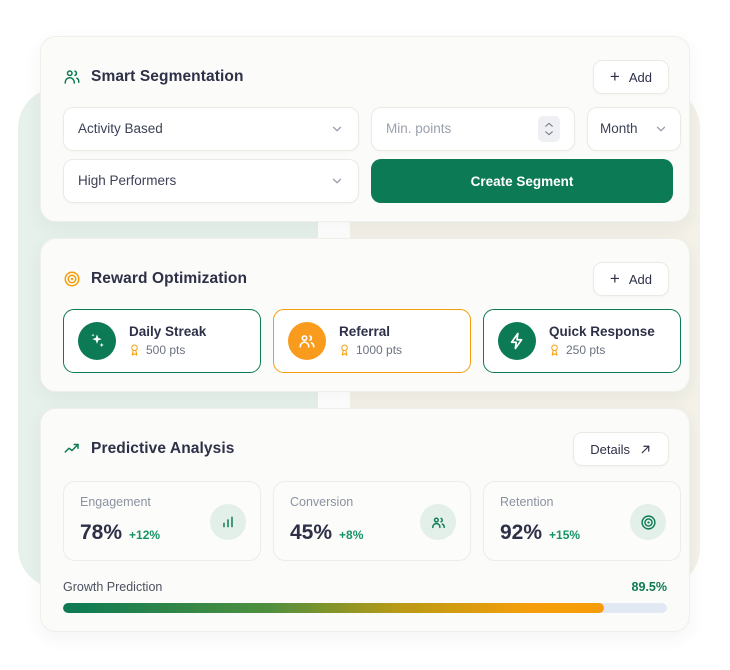 Image resolution: width=730 pixels, height=670 pixels. What do you see at coordinates (72, 449) in the screenshot?
I see `trend-up-icon` at bounding box center [72, 449].